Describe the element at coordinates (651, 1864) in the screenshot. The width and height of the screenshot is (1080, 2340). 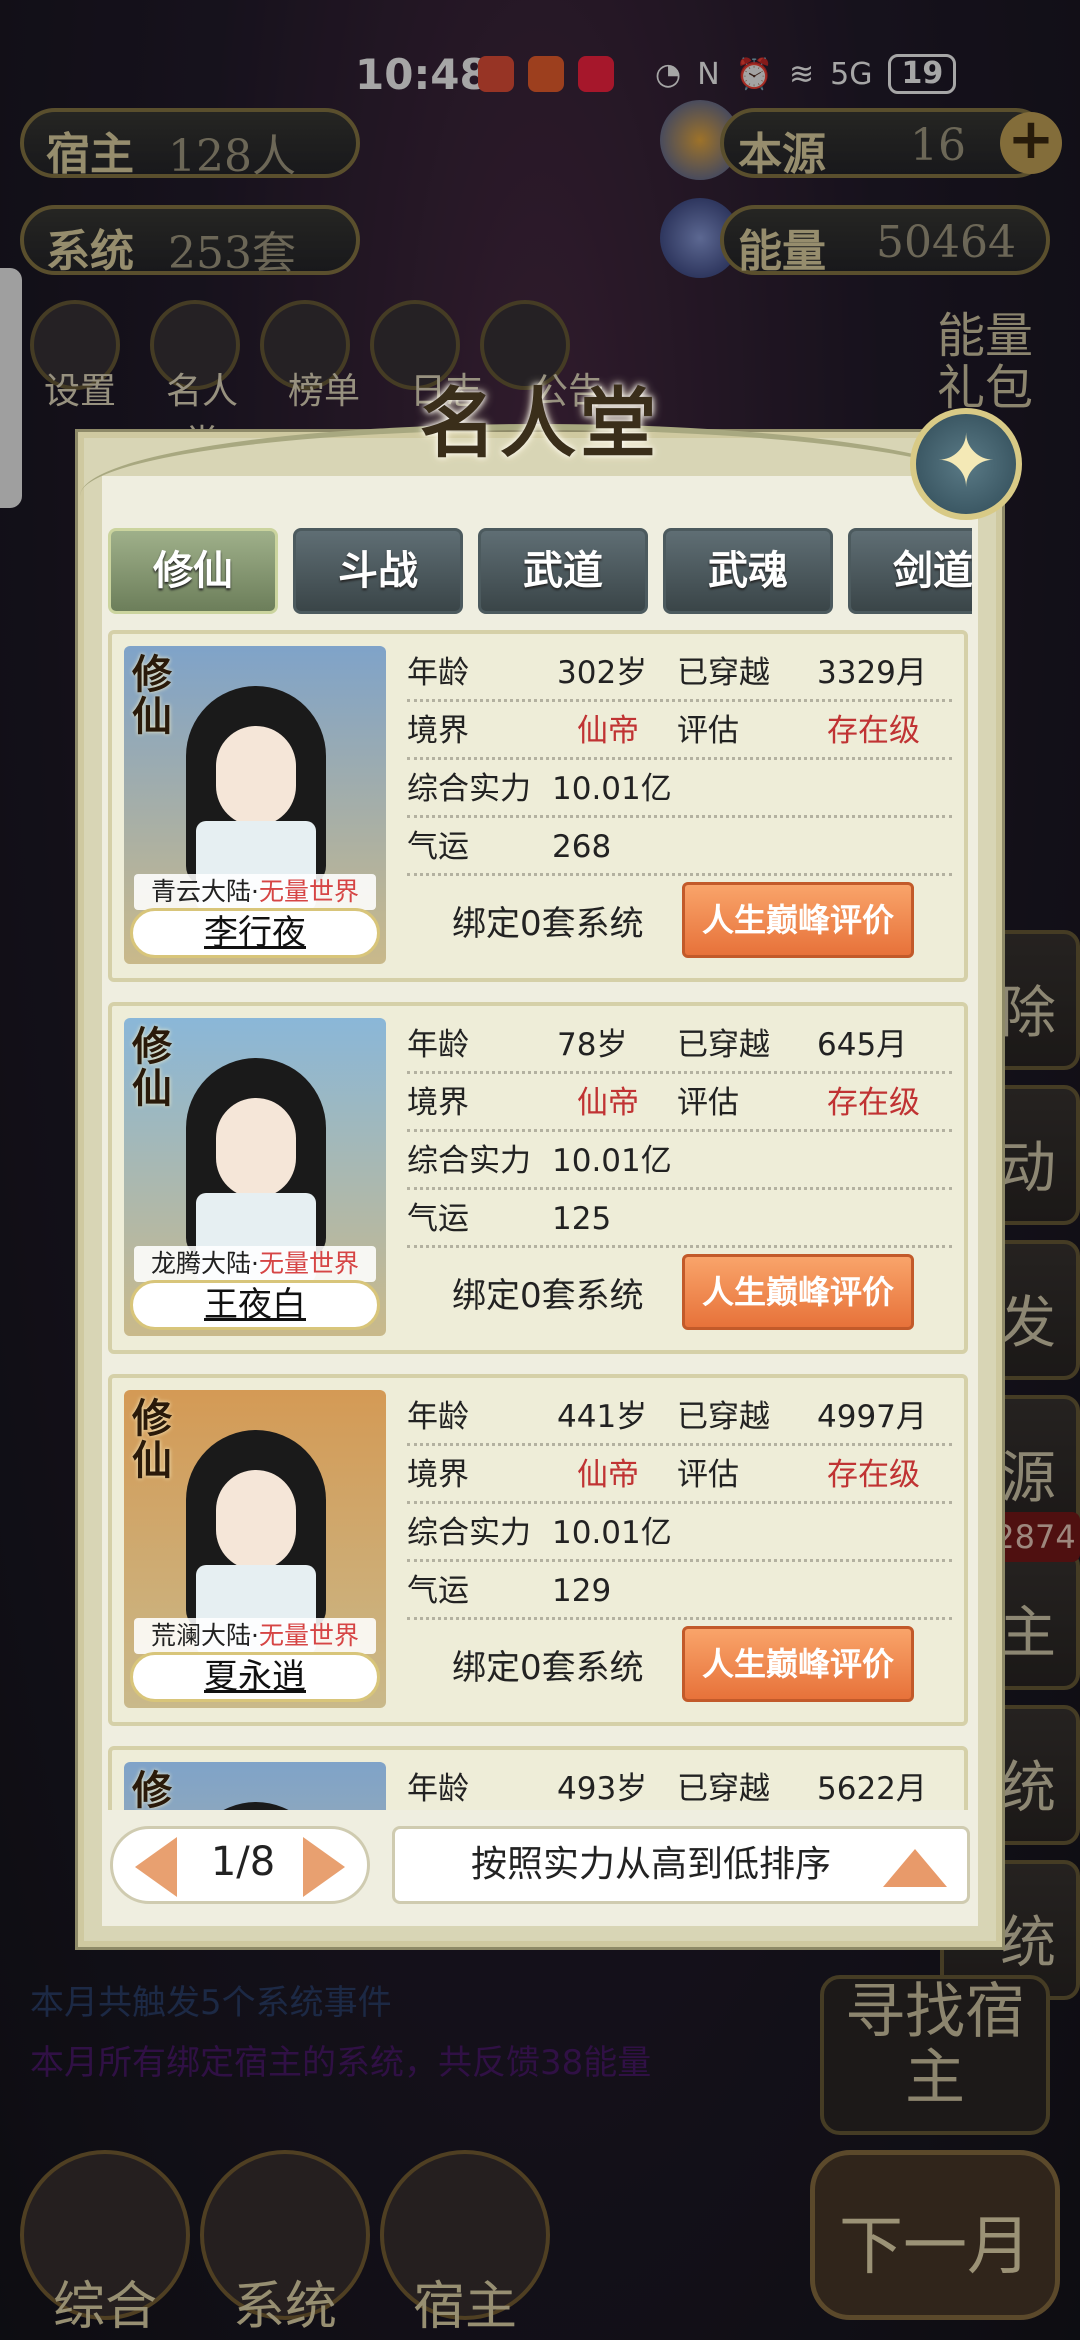
I see `sort-label: 按照实力从高到低排序` at that location.